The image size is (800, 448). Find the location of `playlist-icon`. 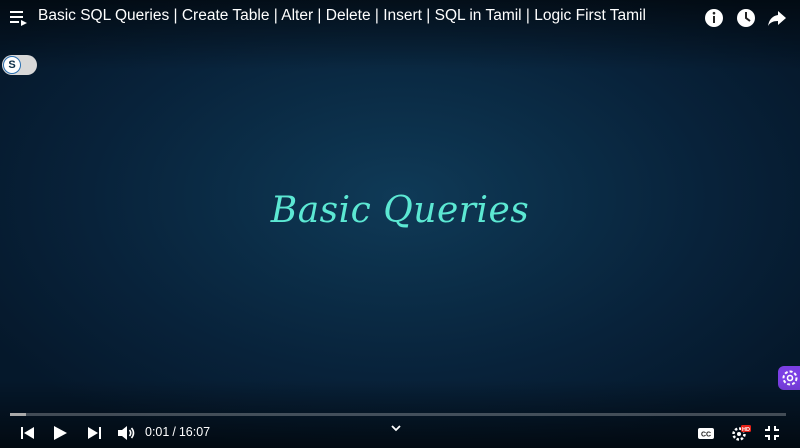

playlist-icon is located at coordinates (19, 18).